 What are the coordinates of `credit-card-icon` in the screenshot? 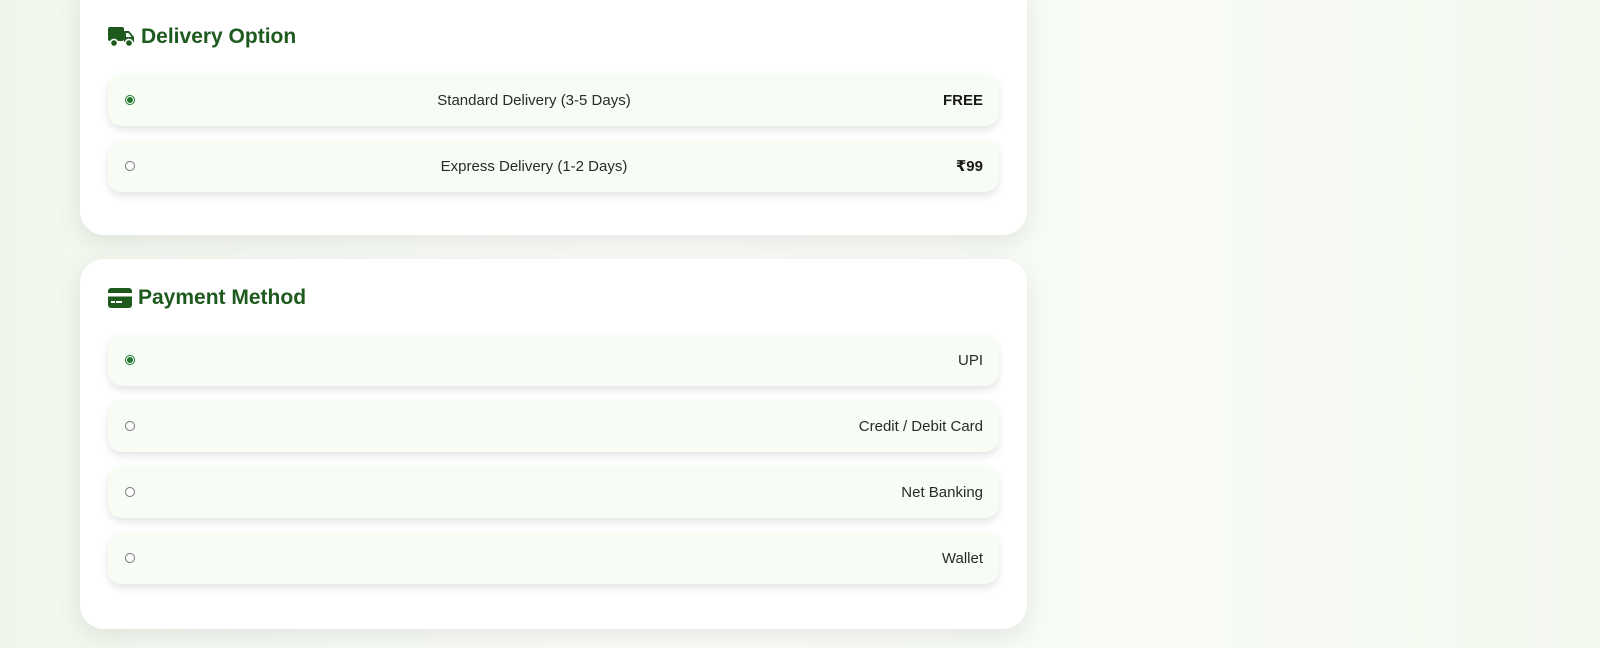 It's located at (120, 298).